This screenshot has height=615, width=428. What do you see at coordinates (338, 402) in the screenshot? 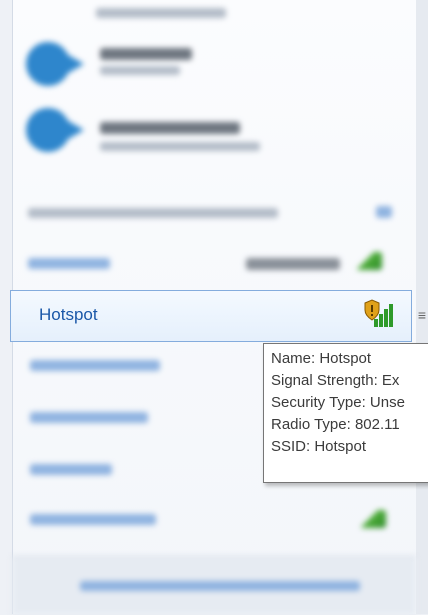
I see `tooltip-security-type: Security Type: Unse` at bounding box center [338, 402].